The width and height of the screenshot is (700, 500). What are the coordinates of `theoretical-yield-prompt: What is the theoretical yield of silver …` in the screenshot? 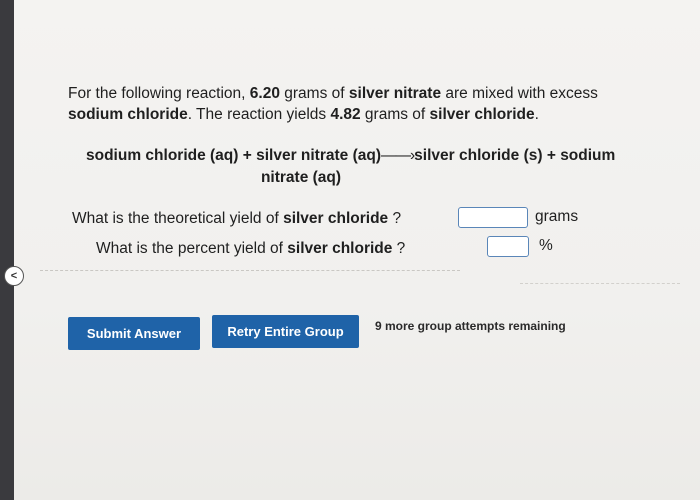 It's located at (237, 218).